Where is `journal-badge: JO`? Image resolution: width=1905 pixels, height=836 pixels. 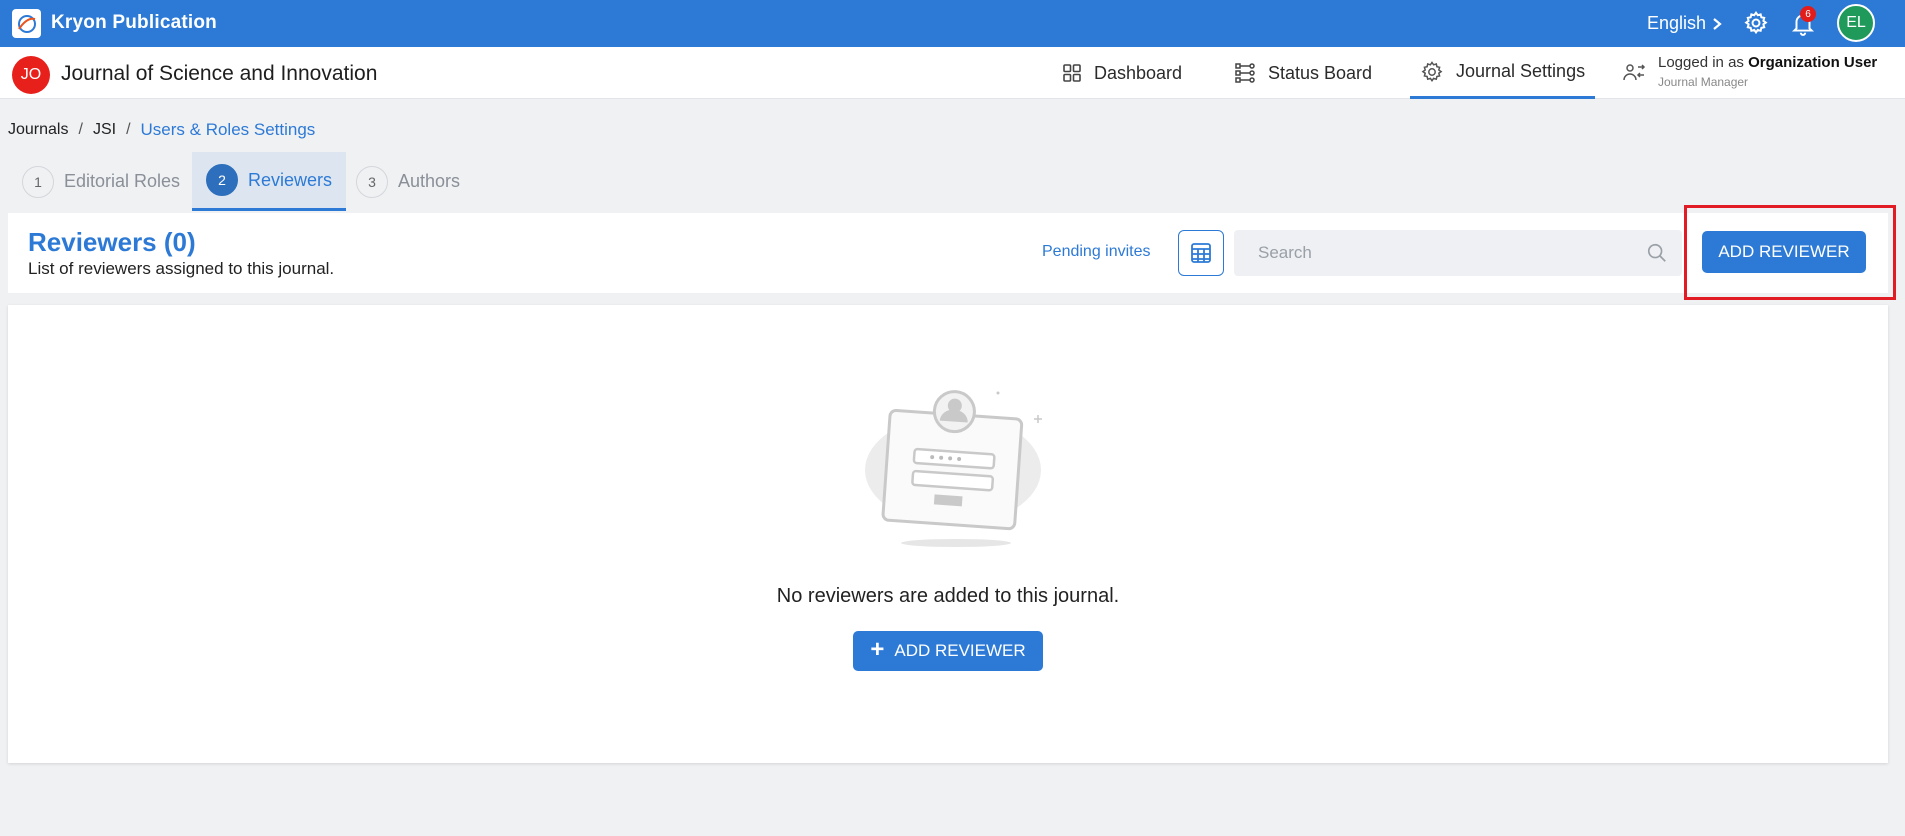
journal-badge: JO is located at coordinates (31, 75).